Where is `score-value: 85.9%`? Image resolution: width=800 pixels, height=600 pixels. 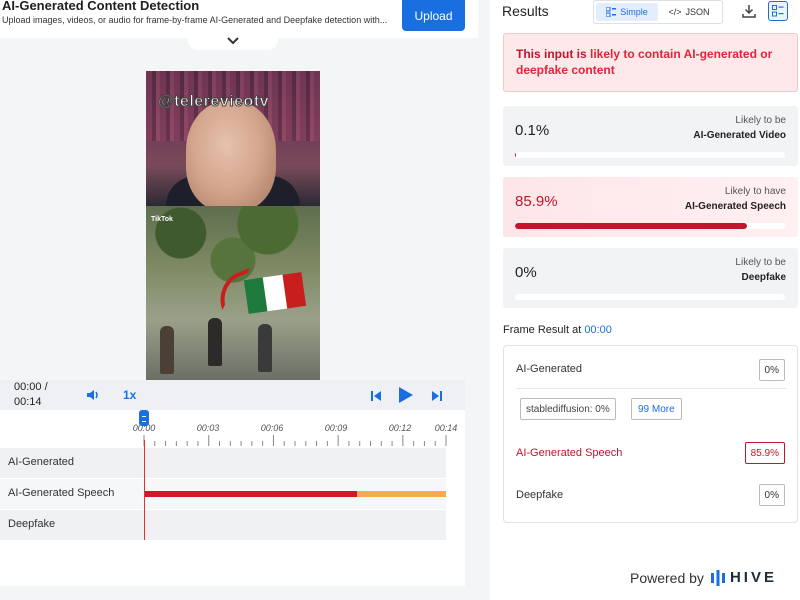
score-value: 85.9% is located at coordinates (536, 201).